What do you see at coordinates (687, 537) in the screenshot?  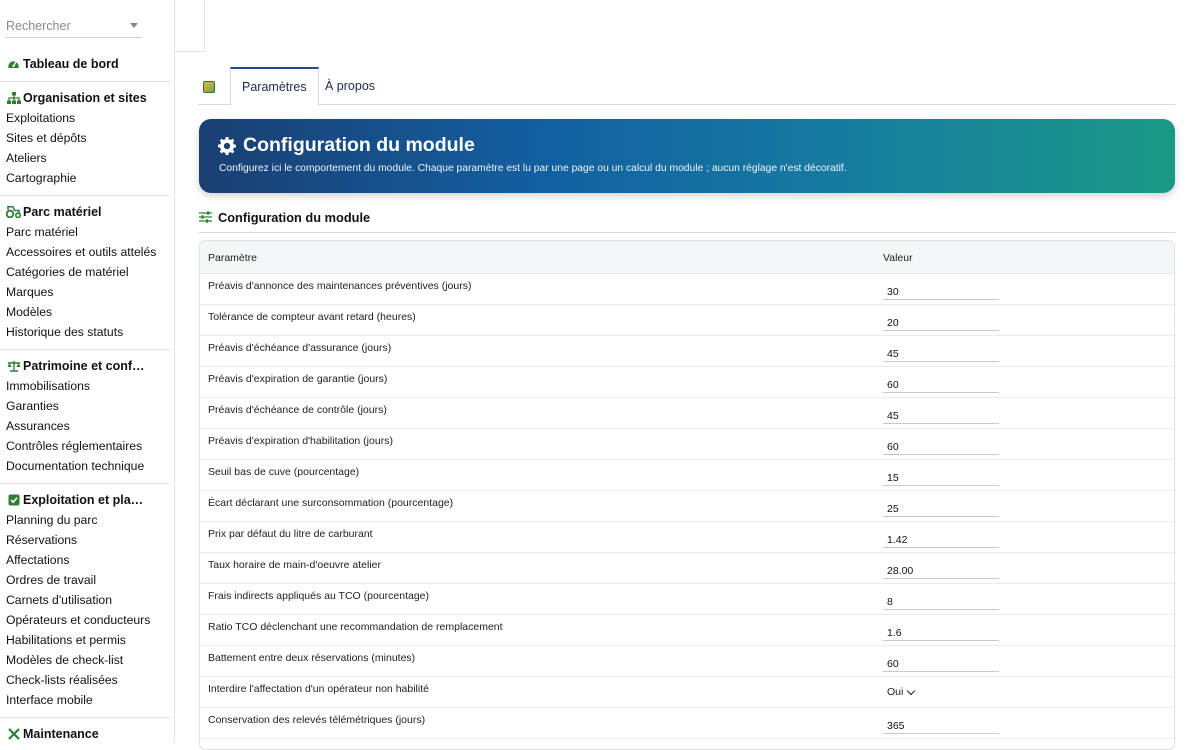 I see `table-row: Prix par défaut du litre de carburant` at bounding box center [687, 537].